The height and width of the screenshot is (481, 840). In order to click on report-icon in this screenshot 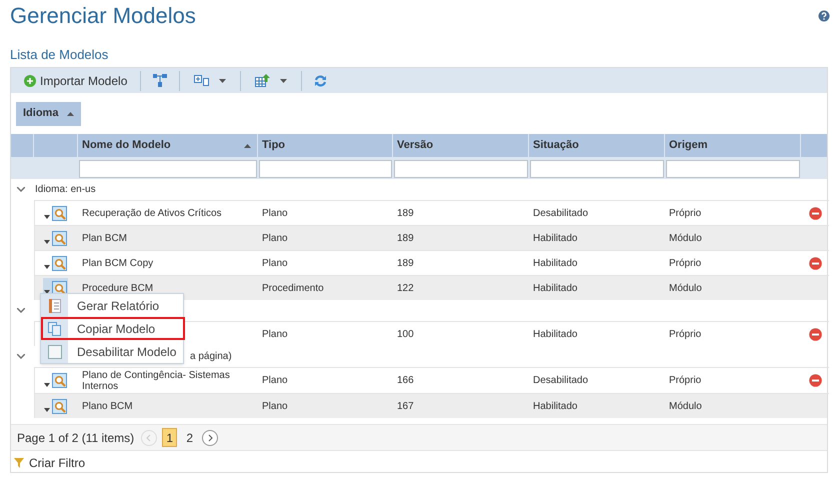, I will do `click(54, 305)`.